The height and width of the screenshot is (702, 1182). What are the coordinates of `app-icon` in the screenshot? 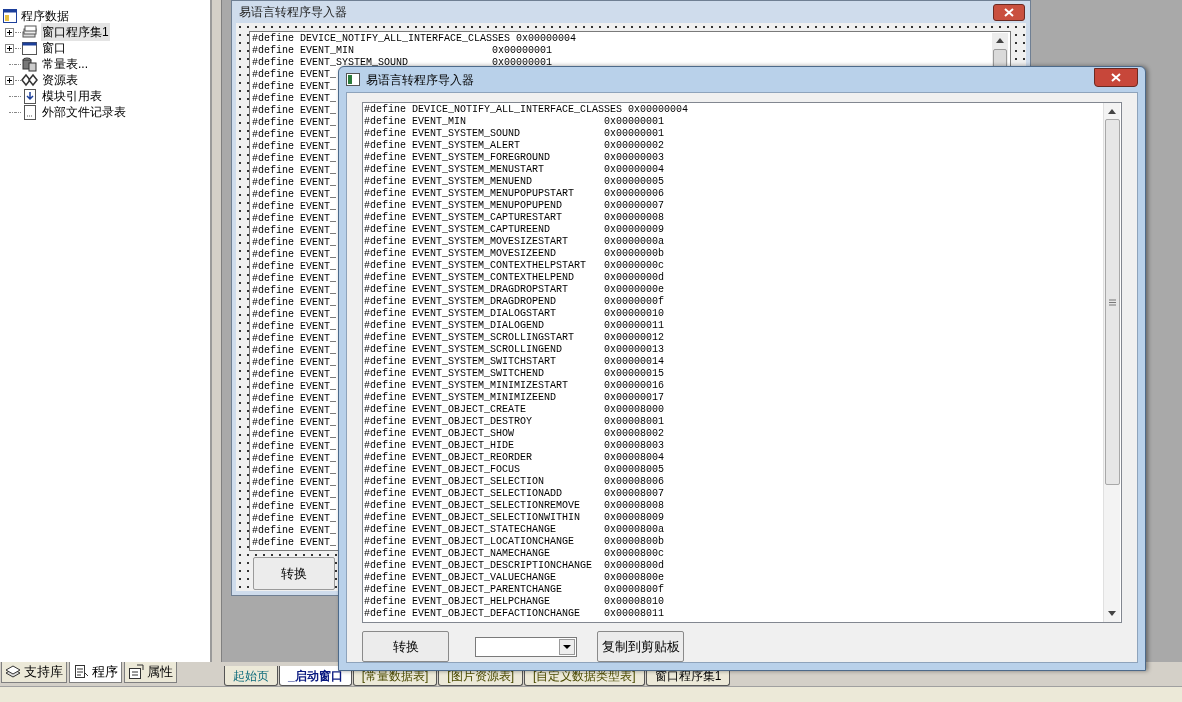 It's located at (353, 79).